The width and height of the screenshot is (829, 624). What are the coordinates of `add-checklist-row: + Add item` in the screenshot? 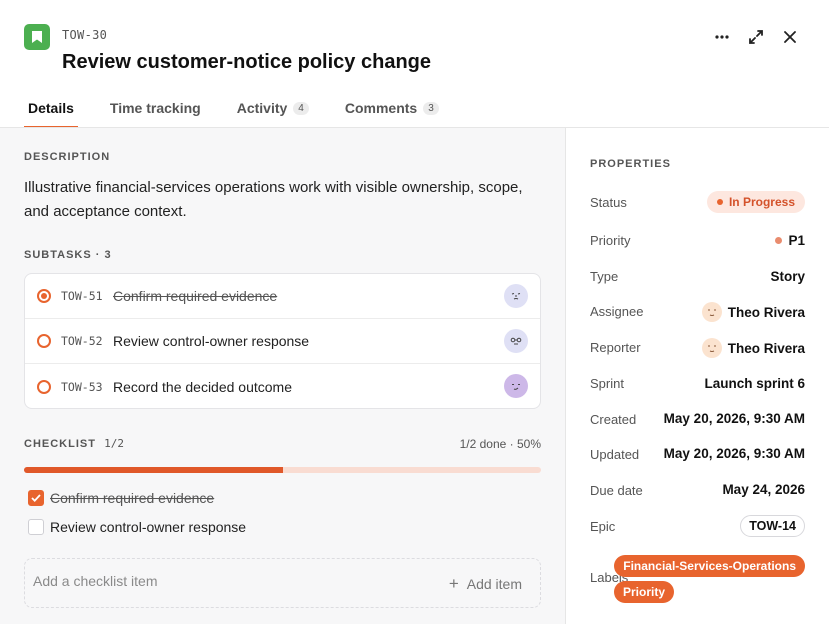 It's located at (282, 583).